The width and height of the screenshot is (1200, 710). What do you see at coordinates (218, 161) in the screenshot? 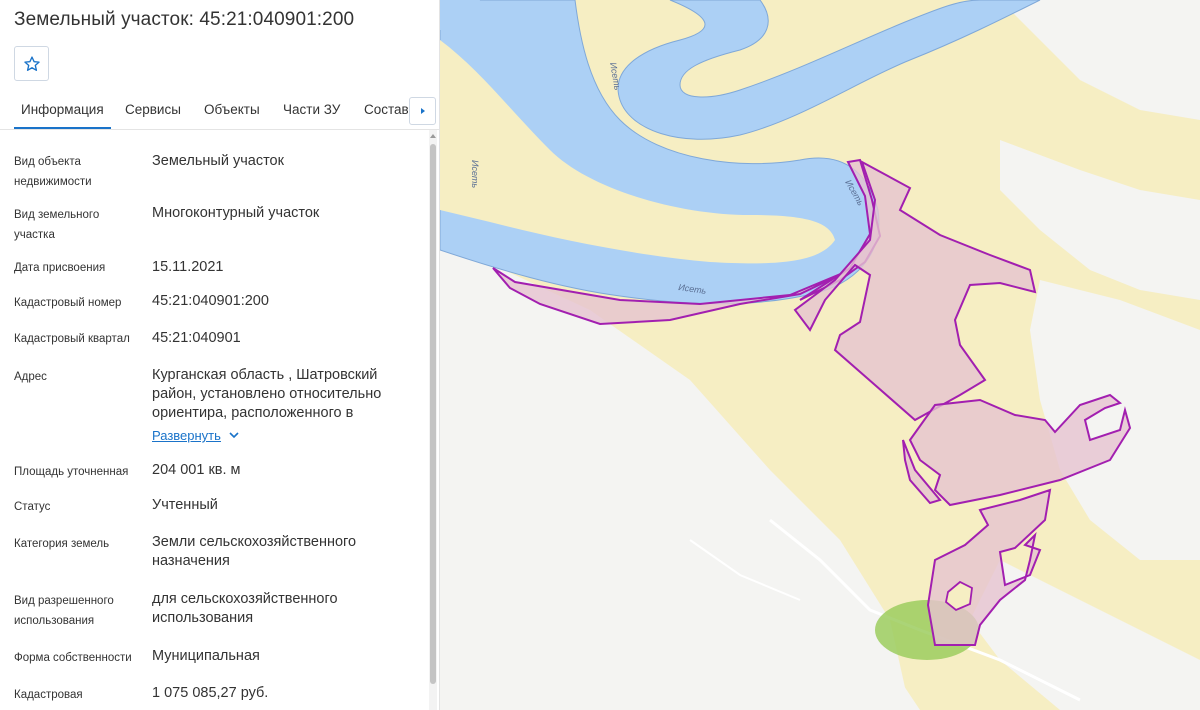
I see `value-object-type: Земельный участок` at bounding box center [218, 161].